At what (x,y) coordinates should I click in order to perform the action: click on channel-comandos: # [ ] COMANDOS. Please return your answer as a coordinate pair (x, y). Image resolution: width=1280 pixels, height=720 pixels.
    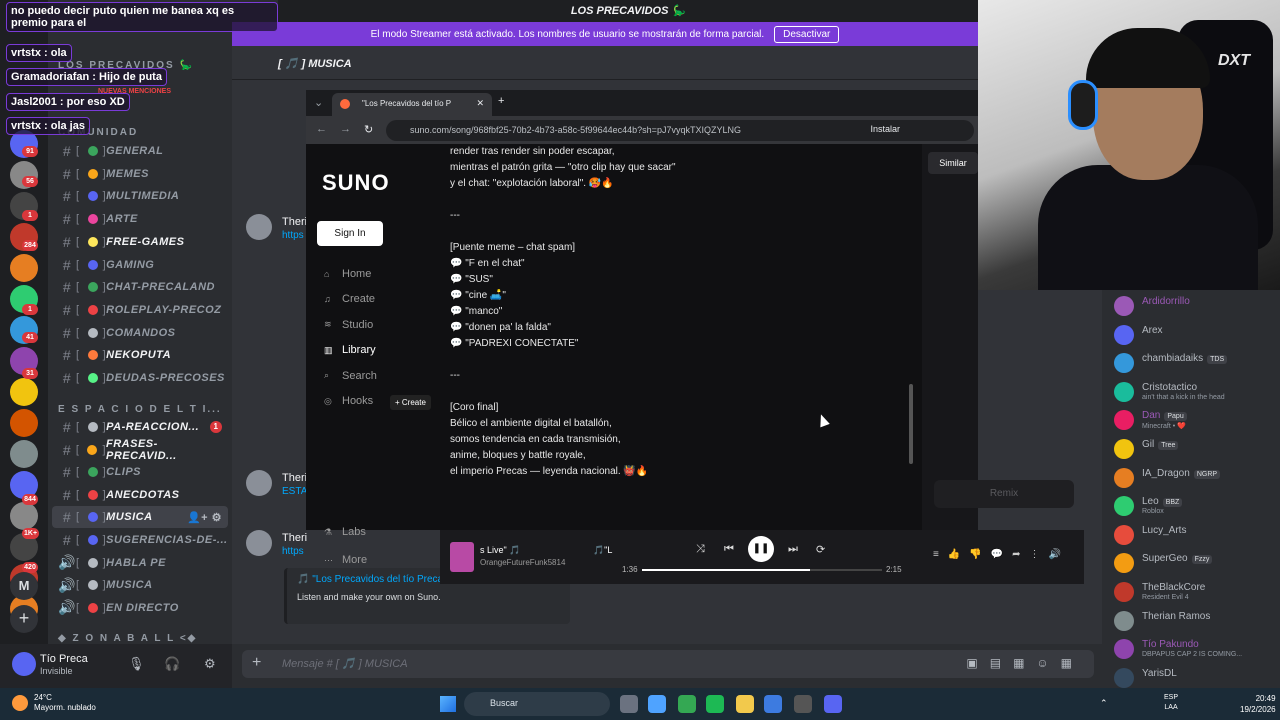
    Looking at the image, I should click on (140, 333).